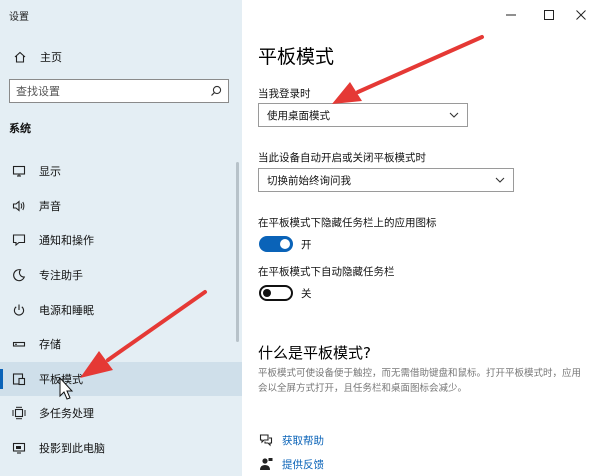 The width and height of the screenshot is (600, 476). I want to click on sidebar-item-display: 显示, so click(121, 171).